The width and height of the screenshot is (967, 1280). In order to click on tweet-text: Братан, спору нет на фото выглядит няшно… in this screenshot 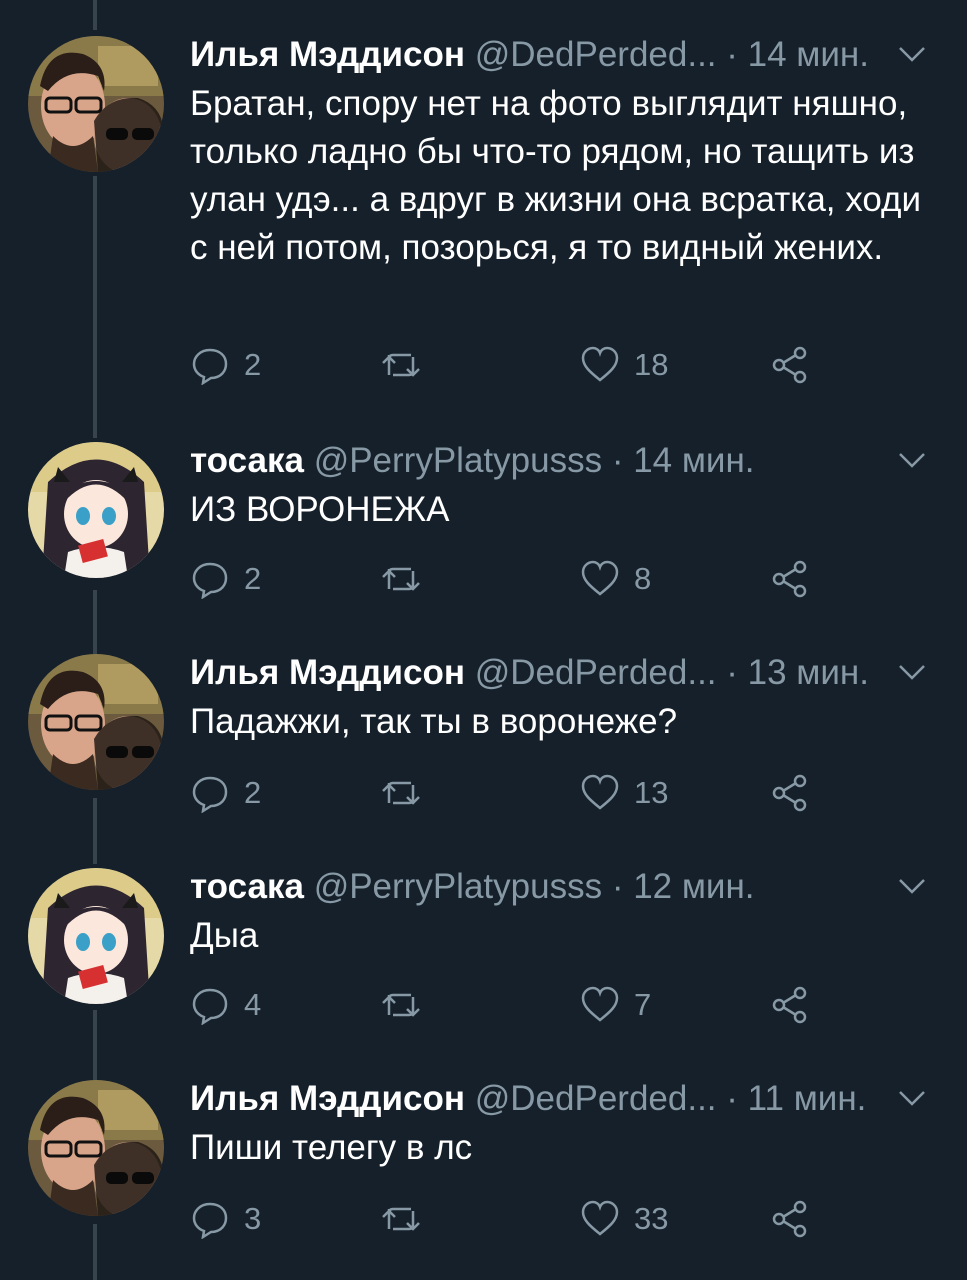, I will do `click(556, 175)`.